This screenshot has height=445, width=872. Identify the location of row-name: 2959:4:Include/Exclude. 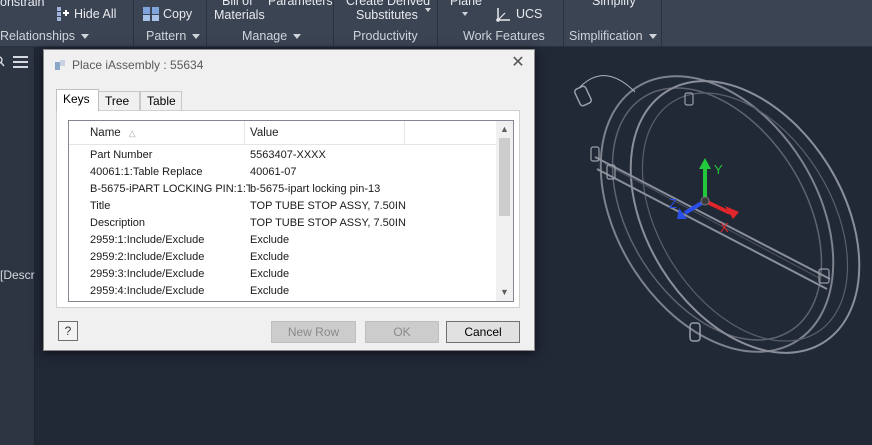
(147, 291).